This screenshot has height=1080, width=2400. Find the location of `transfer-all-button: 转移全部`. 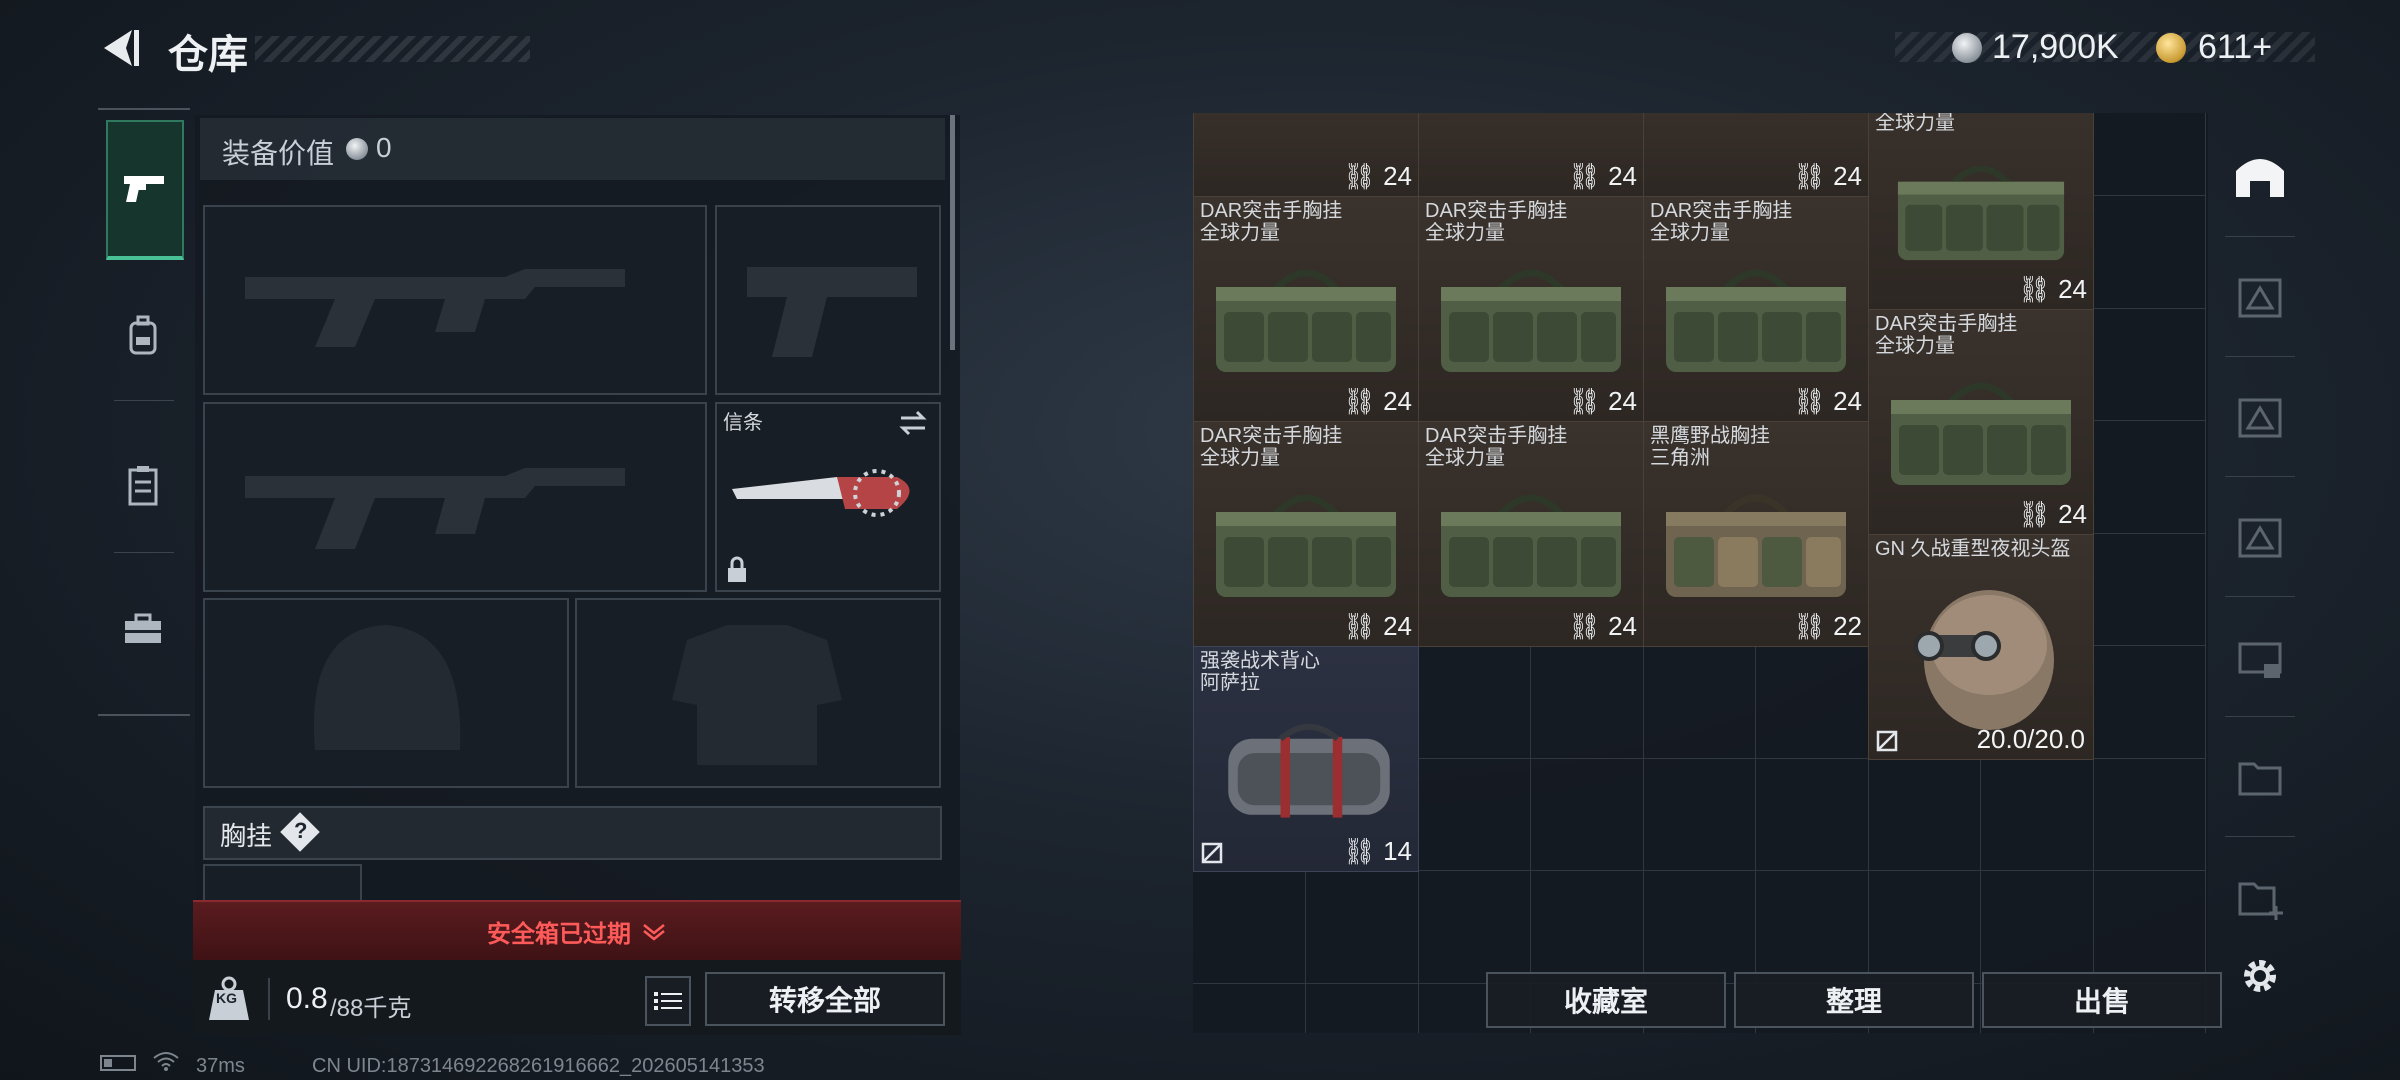

transfer-all-button: 转移全部 is located at coordinates (825, 999).